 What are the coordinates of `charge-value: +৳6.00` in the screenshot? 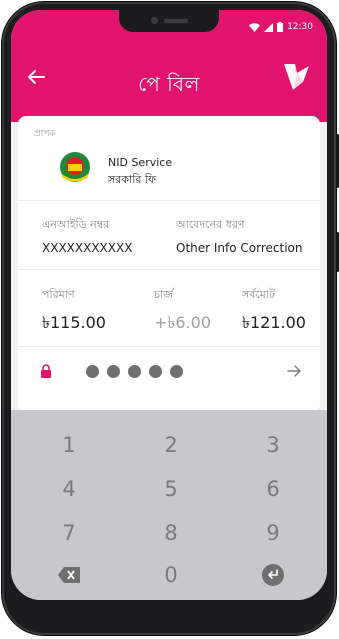 It's located at (183, 322).